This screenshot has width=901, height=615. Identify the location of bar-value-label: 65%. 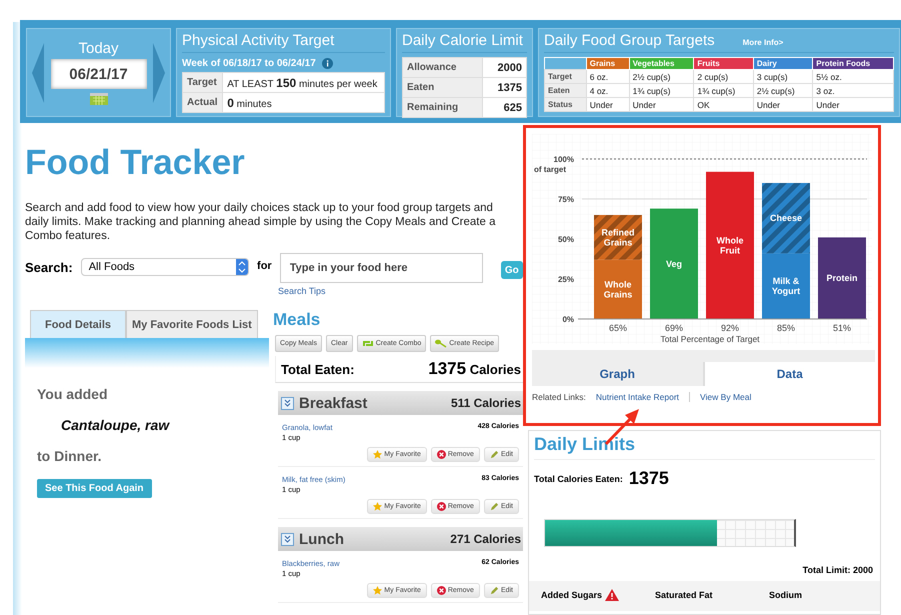
(618, 328).